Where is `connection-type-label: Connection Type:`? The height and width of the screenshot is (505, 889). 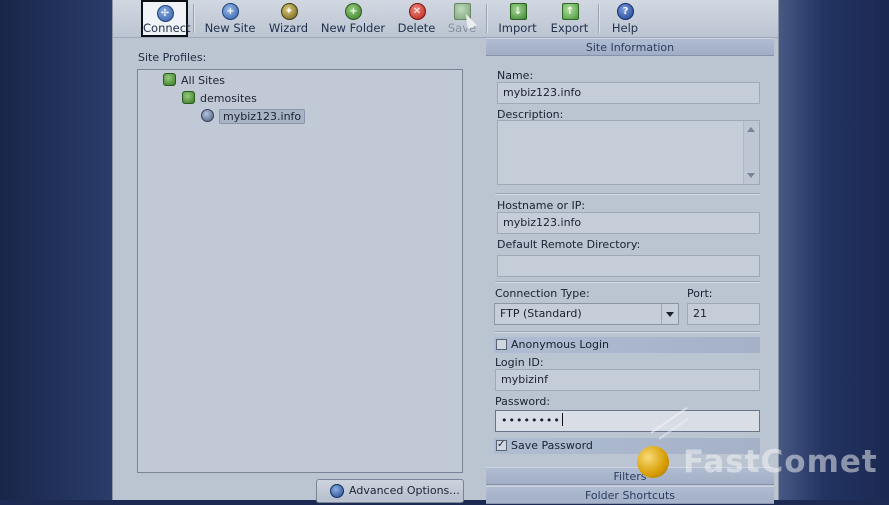 connection-type-label: Connection Type: is located at coordinates (542, 293).